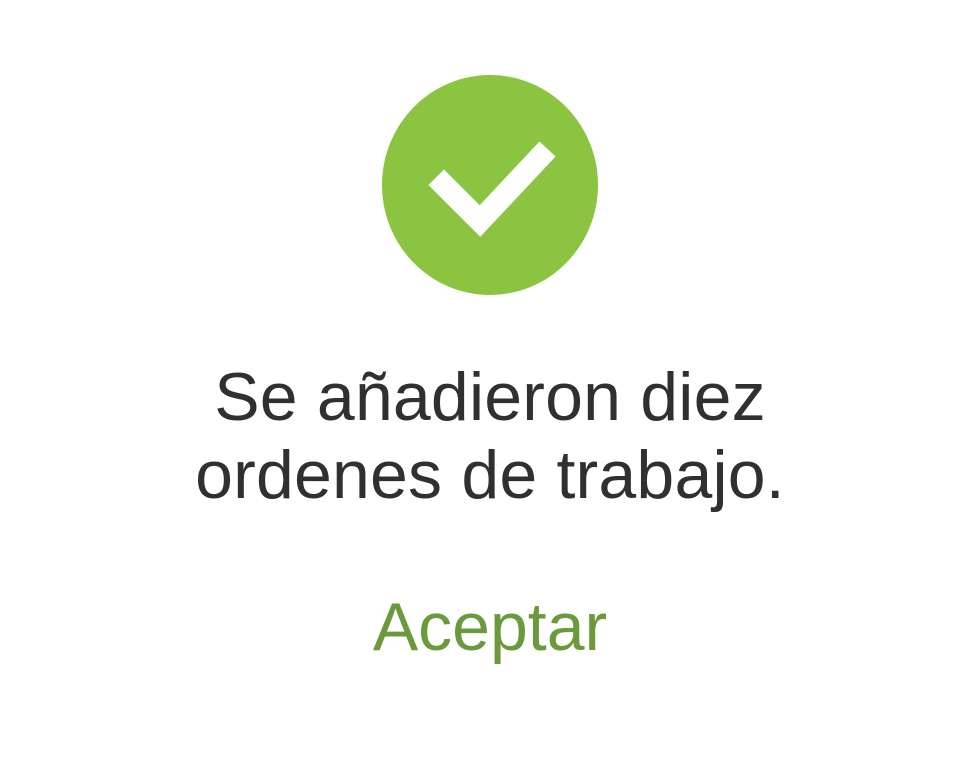 The width and height of the screenshot is (980, 772). I want to click on check-circle-icon, so click(490, 185).